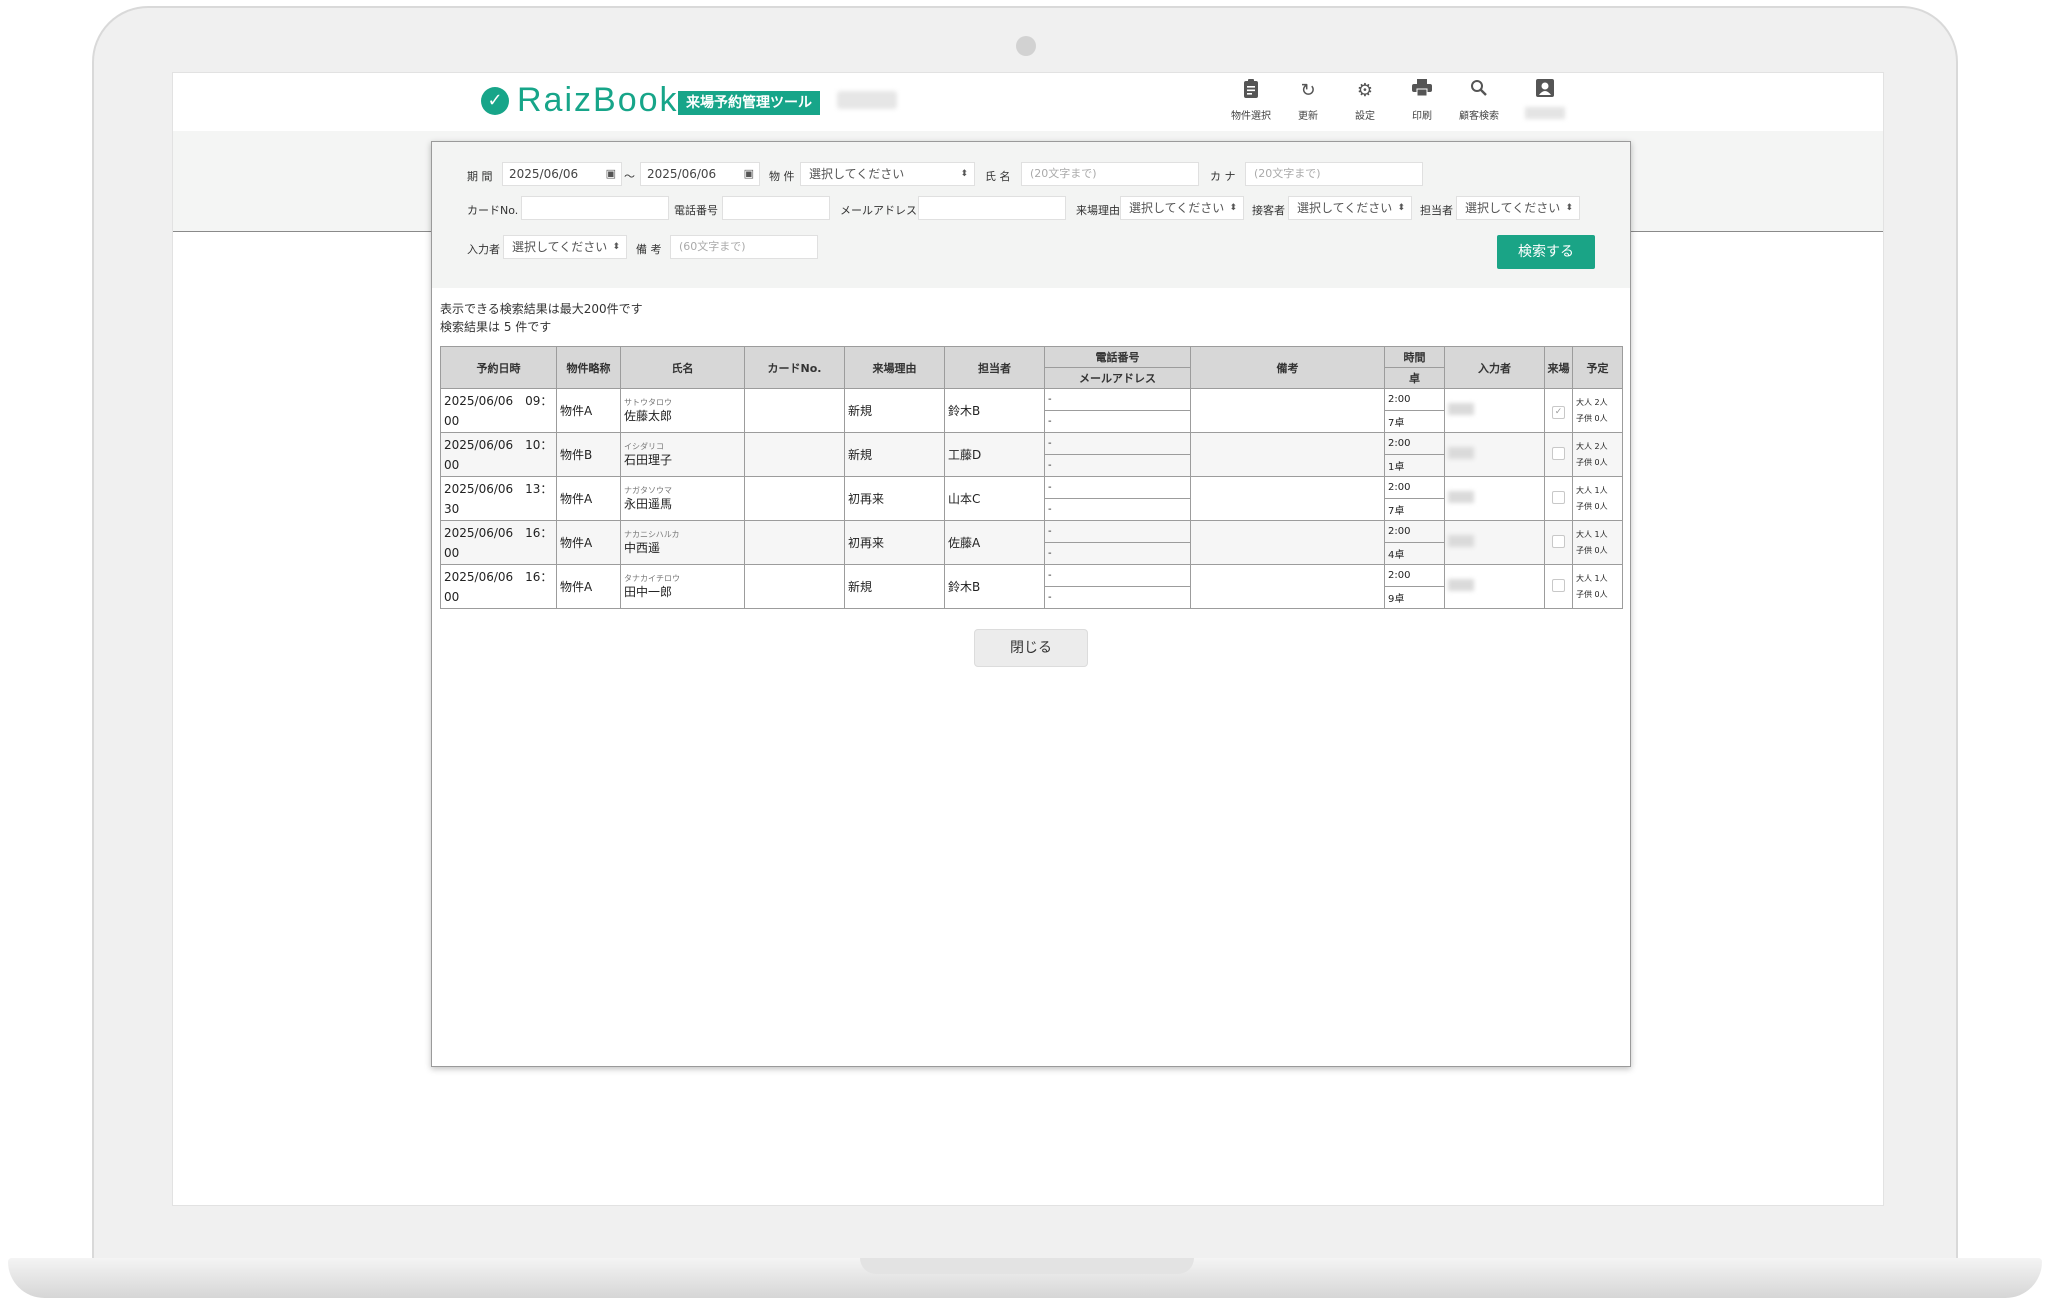  Describe the element at coordinates (1597, 454) in the screenshot. I see `cell-schedule: 大人 2人 子供 0人` at that location.